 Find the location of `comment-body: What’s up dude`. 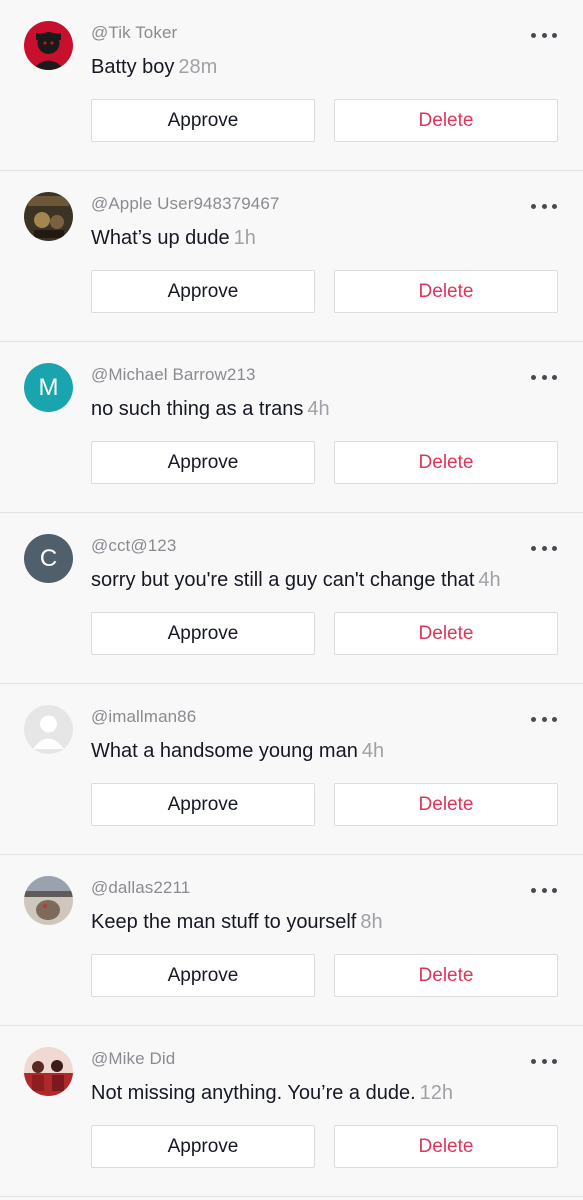

comment-body: What’s up dude is located at coordinates (160, 238).